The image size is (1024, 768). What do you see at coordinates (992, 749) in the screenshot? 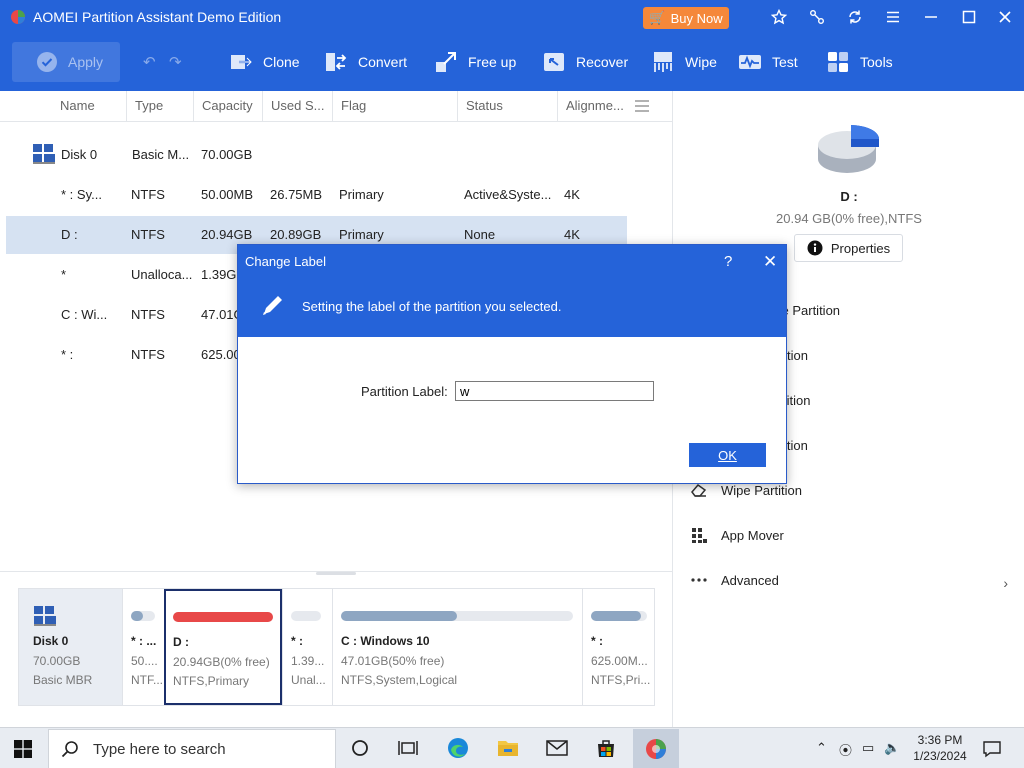
I see `notifications-icon` at bounding box center [992, 749].